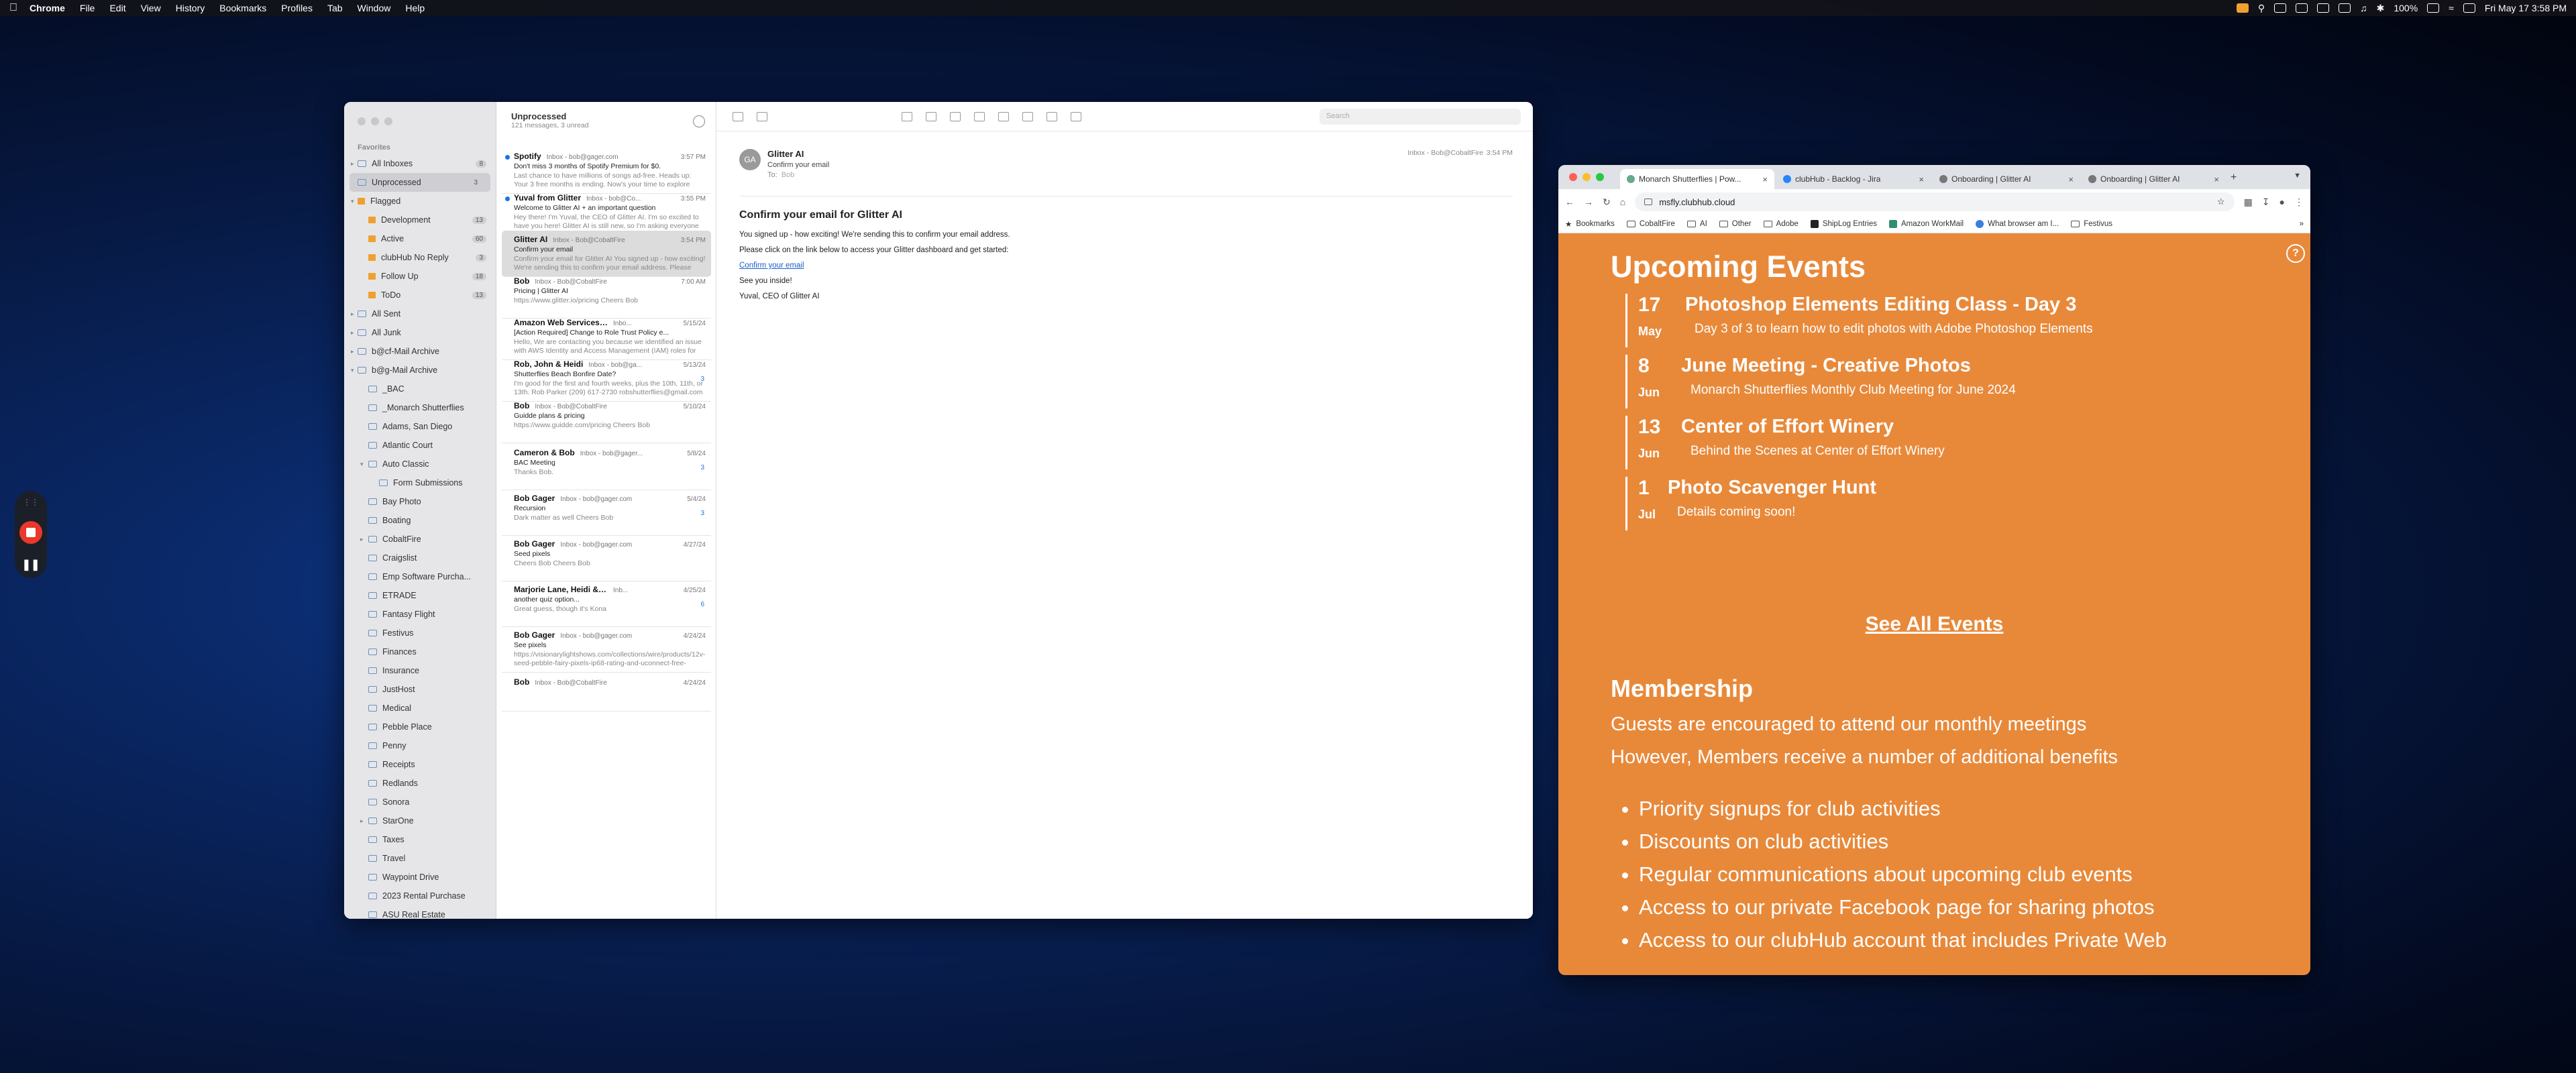 The width and height of the screenshot is (2576, 1073). What do you see at coordinates (420, 670) in the screenshot?
I see `mailbox-insurance: Insurance` at bounding box center [420, 670].